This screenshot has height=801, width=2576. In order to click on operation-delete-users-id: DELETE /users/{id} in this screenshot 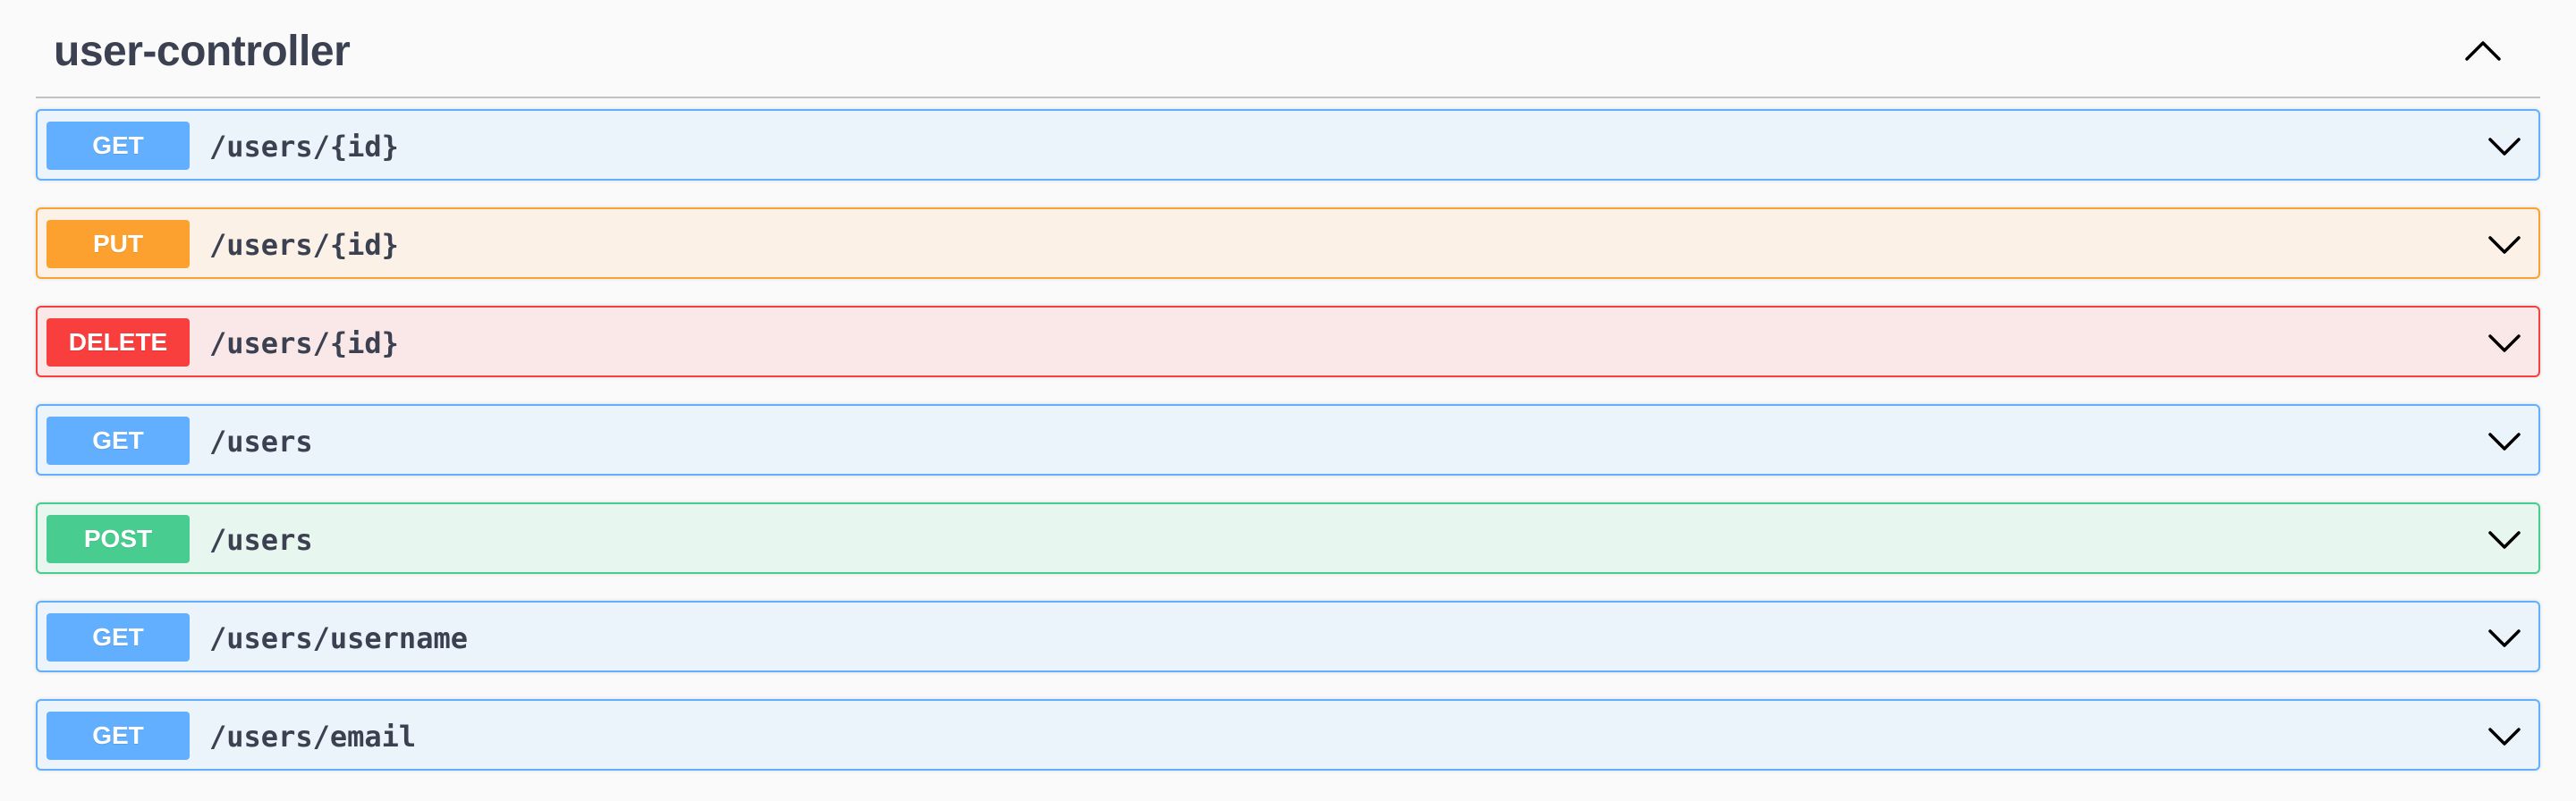, I will do `click(1288, 342)`.